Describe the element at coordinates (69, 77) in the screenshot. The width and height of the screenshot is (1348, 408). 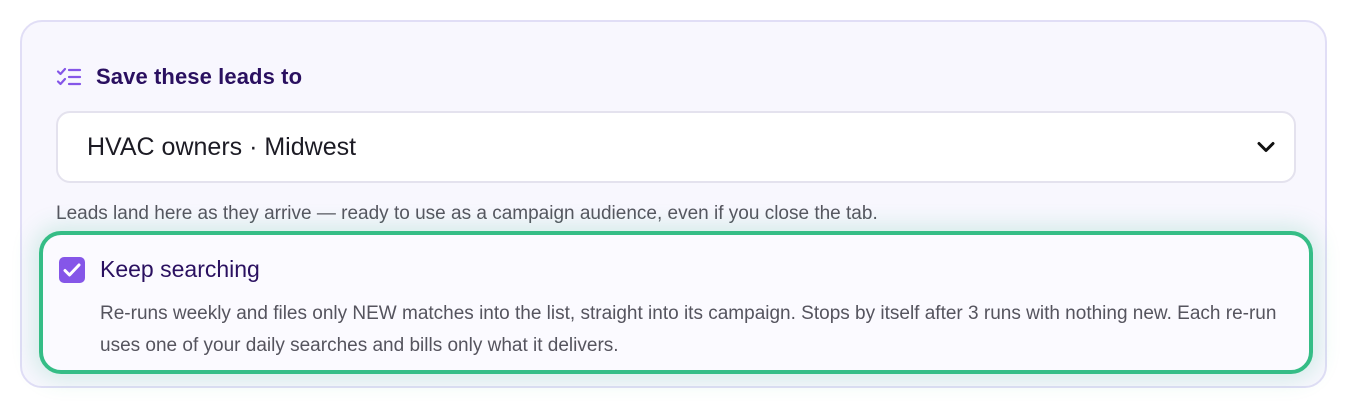
I see `list-check-icon` at that location.